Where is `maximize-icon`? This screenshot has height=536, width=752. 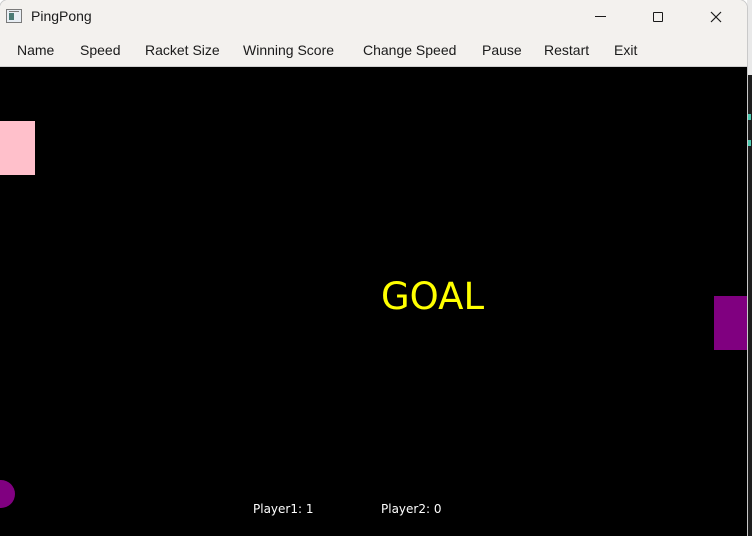
maximize-icon is located at coordinates (658, 16).